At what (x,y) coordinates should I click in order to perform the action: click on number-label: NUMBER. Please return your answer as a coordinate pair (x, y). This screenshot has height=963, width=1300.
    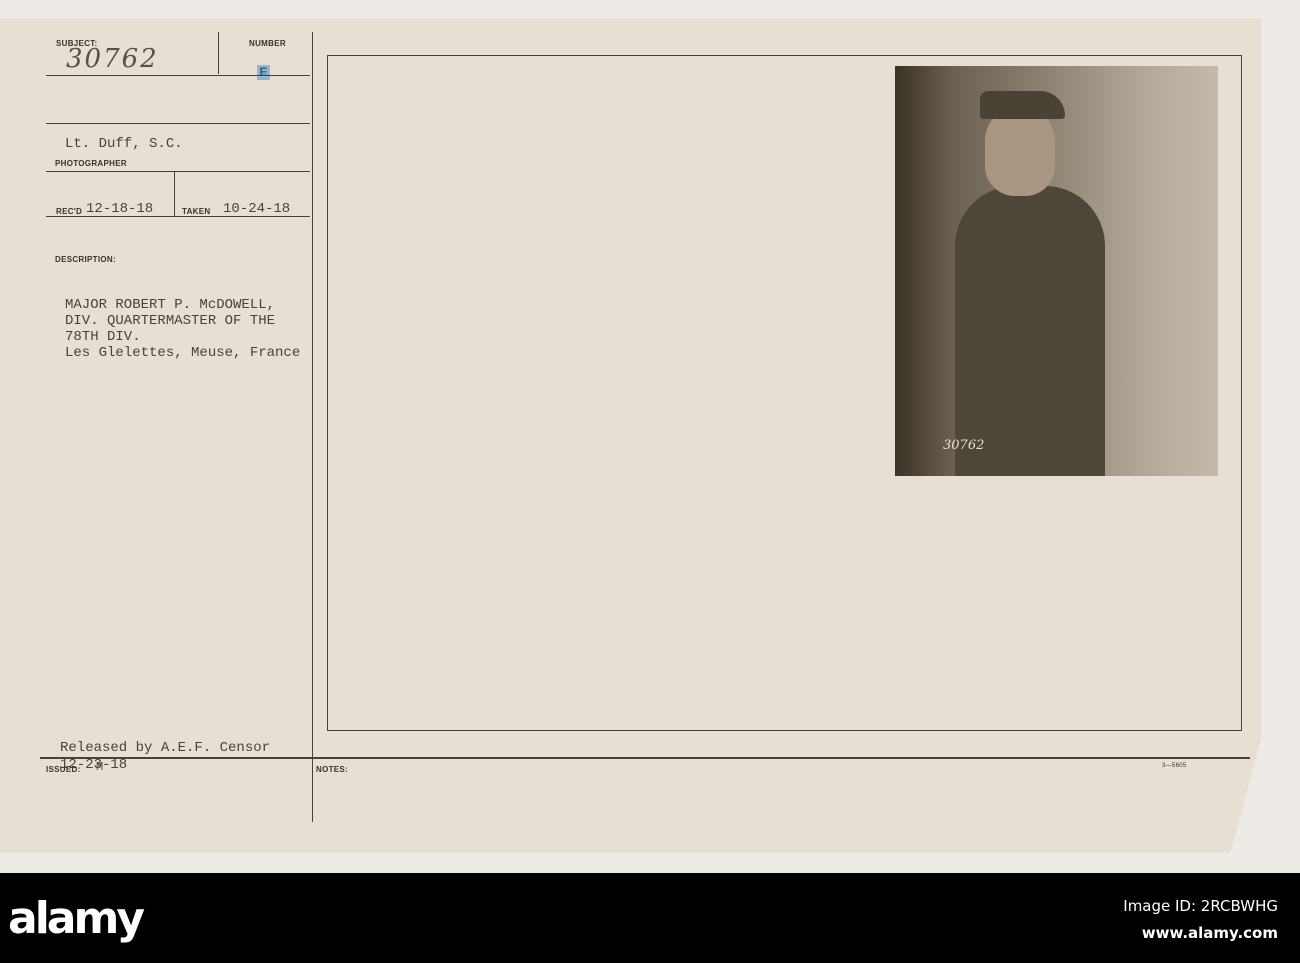
    Looking at the image, I should click on (267, 43).